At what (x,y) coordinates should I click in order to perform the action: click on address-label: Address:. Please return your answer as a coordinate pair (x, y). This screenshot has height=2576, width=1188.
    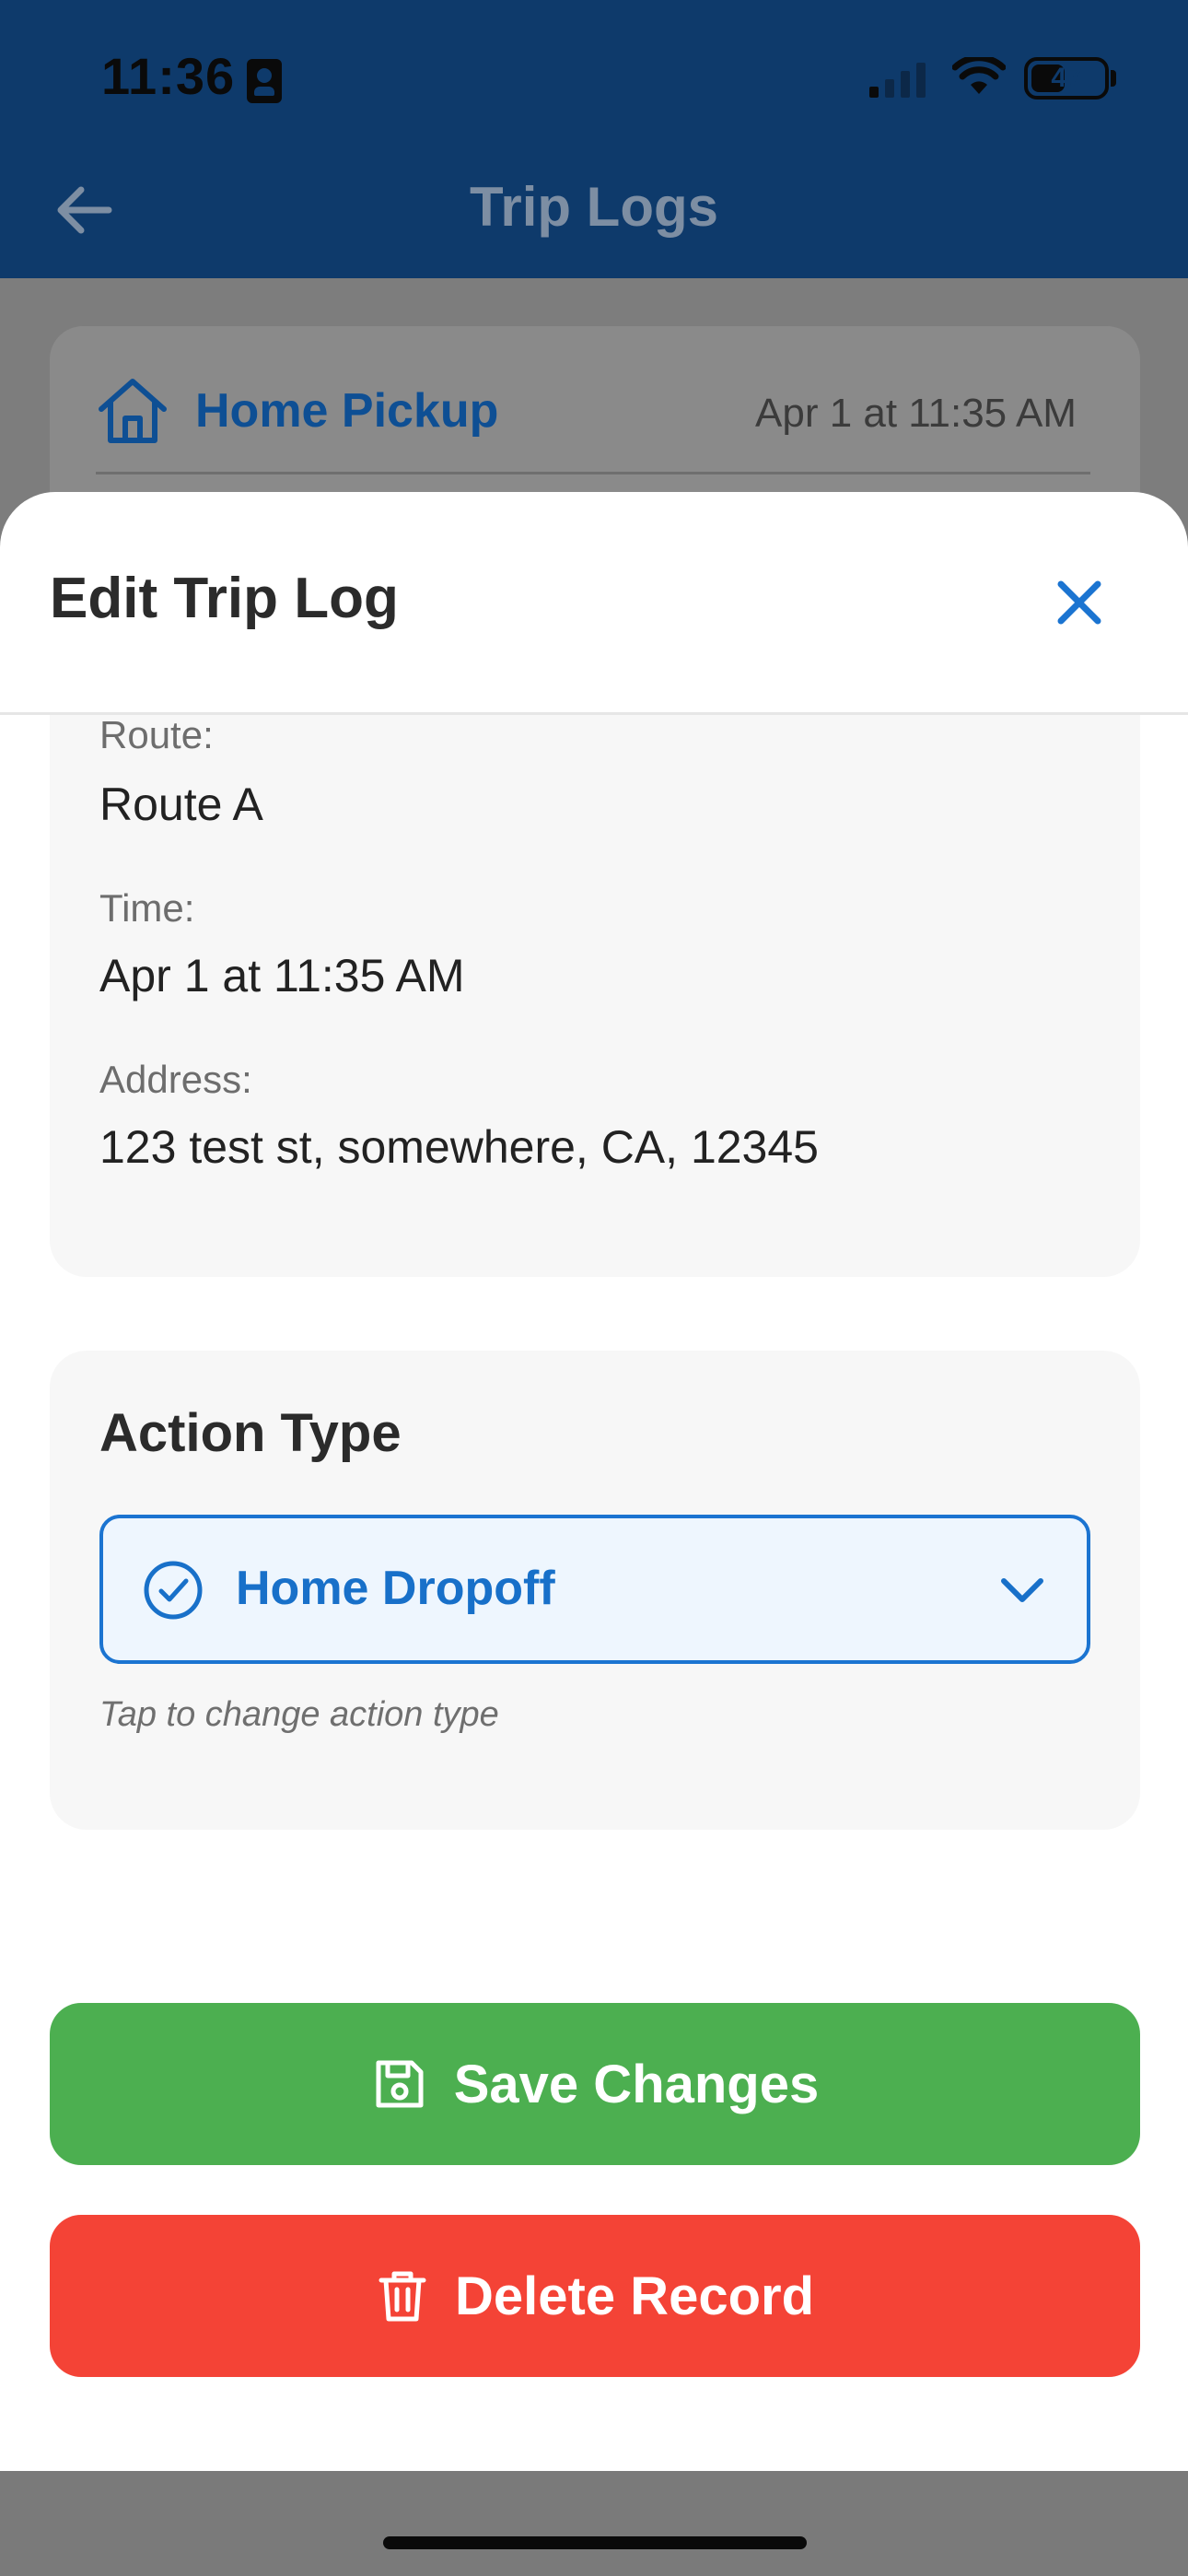
    Looking at the image, I should click on (175, 1079).